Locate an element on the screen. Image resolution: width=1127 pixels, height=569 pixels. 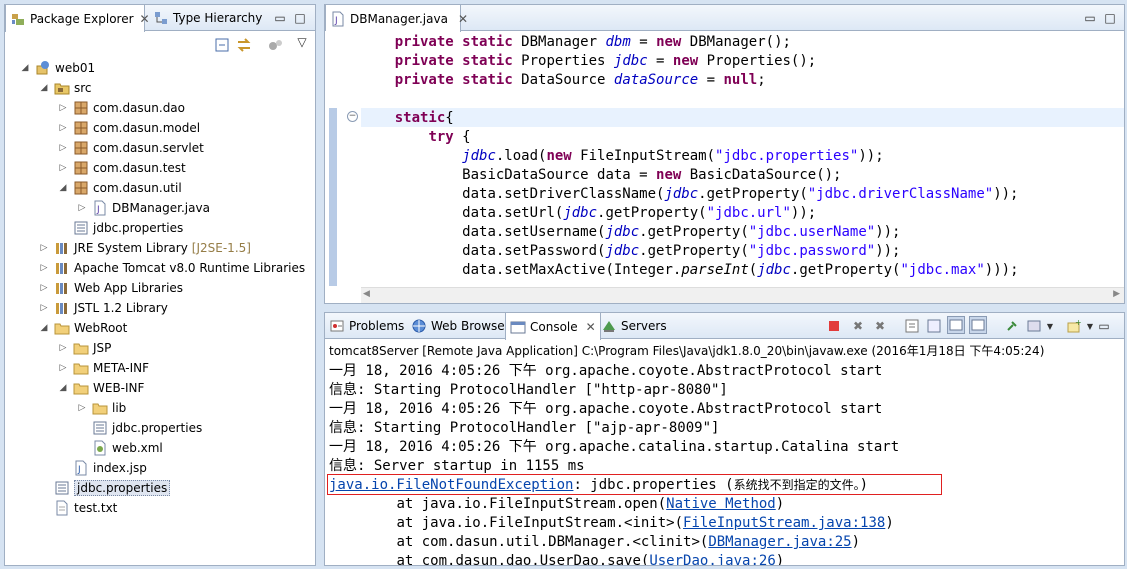
tab-type-hierarchy: Type Hierarchy is located at coordinates (207, 18).